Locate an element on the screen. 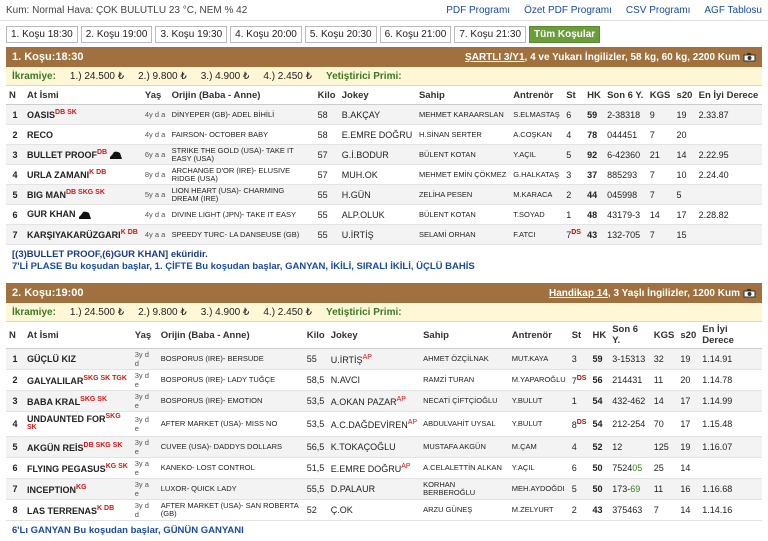 The height and width of the screenshot is (541, 768). horse-origin: KANEKO- LOST CONTROL is located at coordinates (230, 468).